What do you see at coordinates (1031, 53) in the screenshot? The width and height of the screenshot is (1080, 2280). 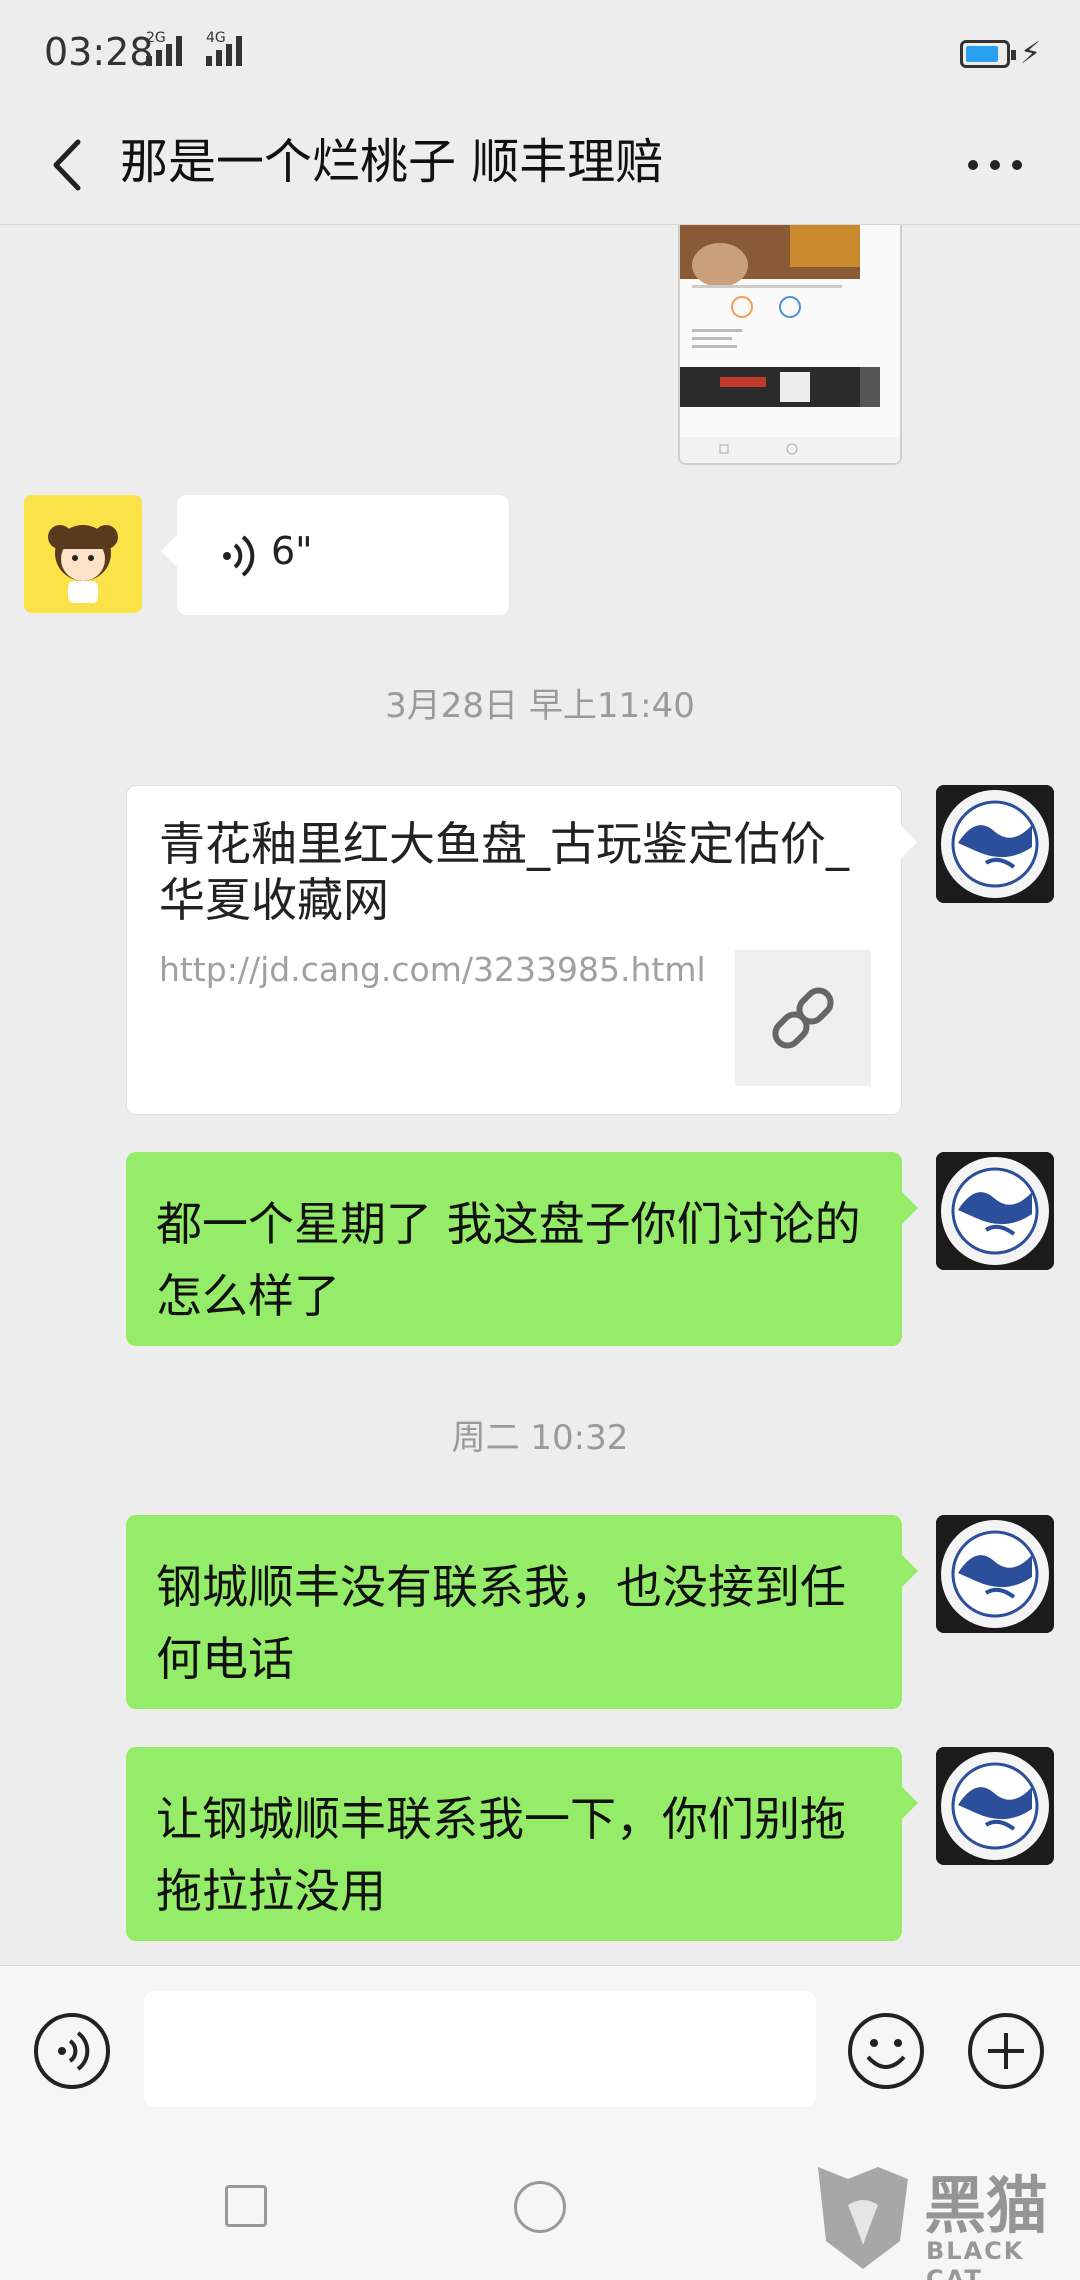 I see `charging-icon: ⚡` at bounding box center [1031, 53].